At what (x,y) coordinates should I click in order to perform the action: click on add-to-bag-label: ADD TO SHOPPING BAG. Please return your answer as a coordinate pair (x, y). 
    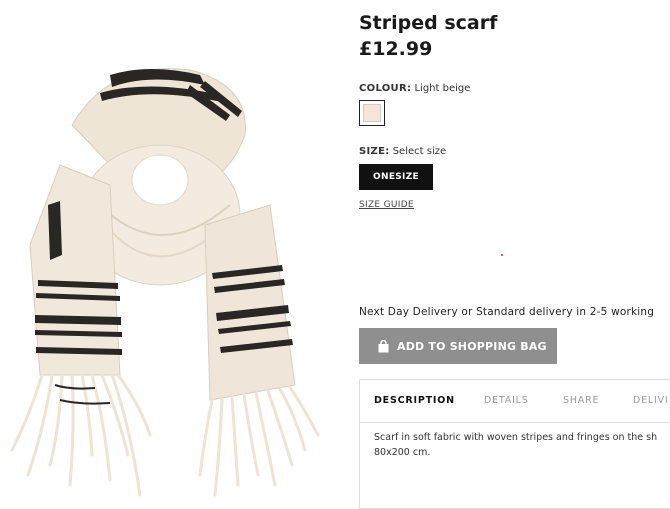
    Looking at the image, I should click on (472, 346).